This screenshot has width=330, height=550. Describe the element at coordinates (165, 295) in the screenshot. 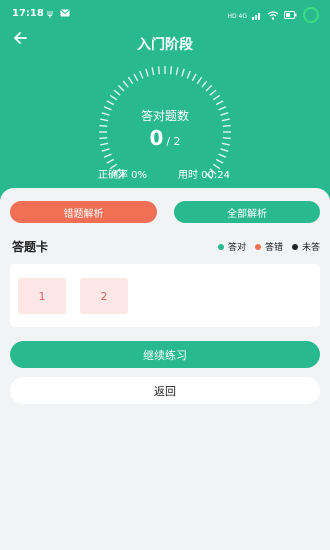

I see `question-grid: 1 2` at that location.